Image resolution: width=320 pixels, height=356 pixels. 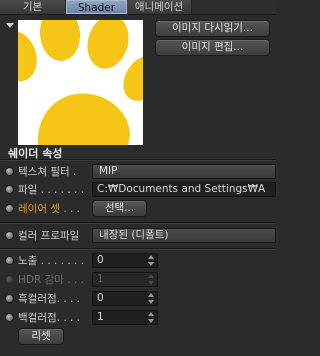 I want to click on black-point-row: 흑컬러점. . . . 0, so click(x=138, y=298).